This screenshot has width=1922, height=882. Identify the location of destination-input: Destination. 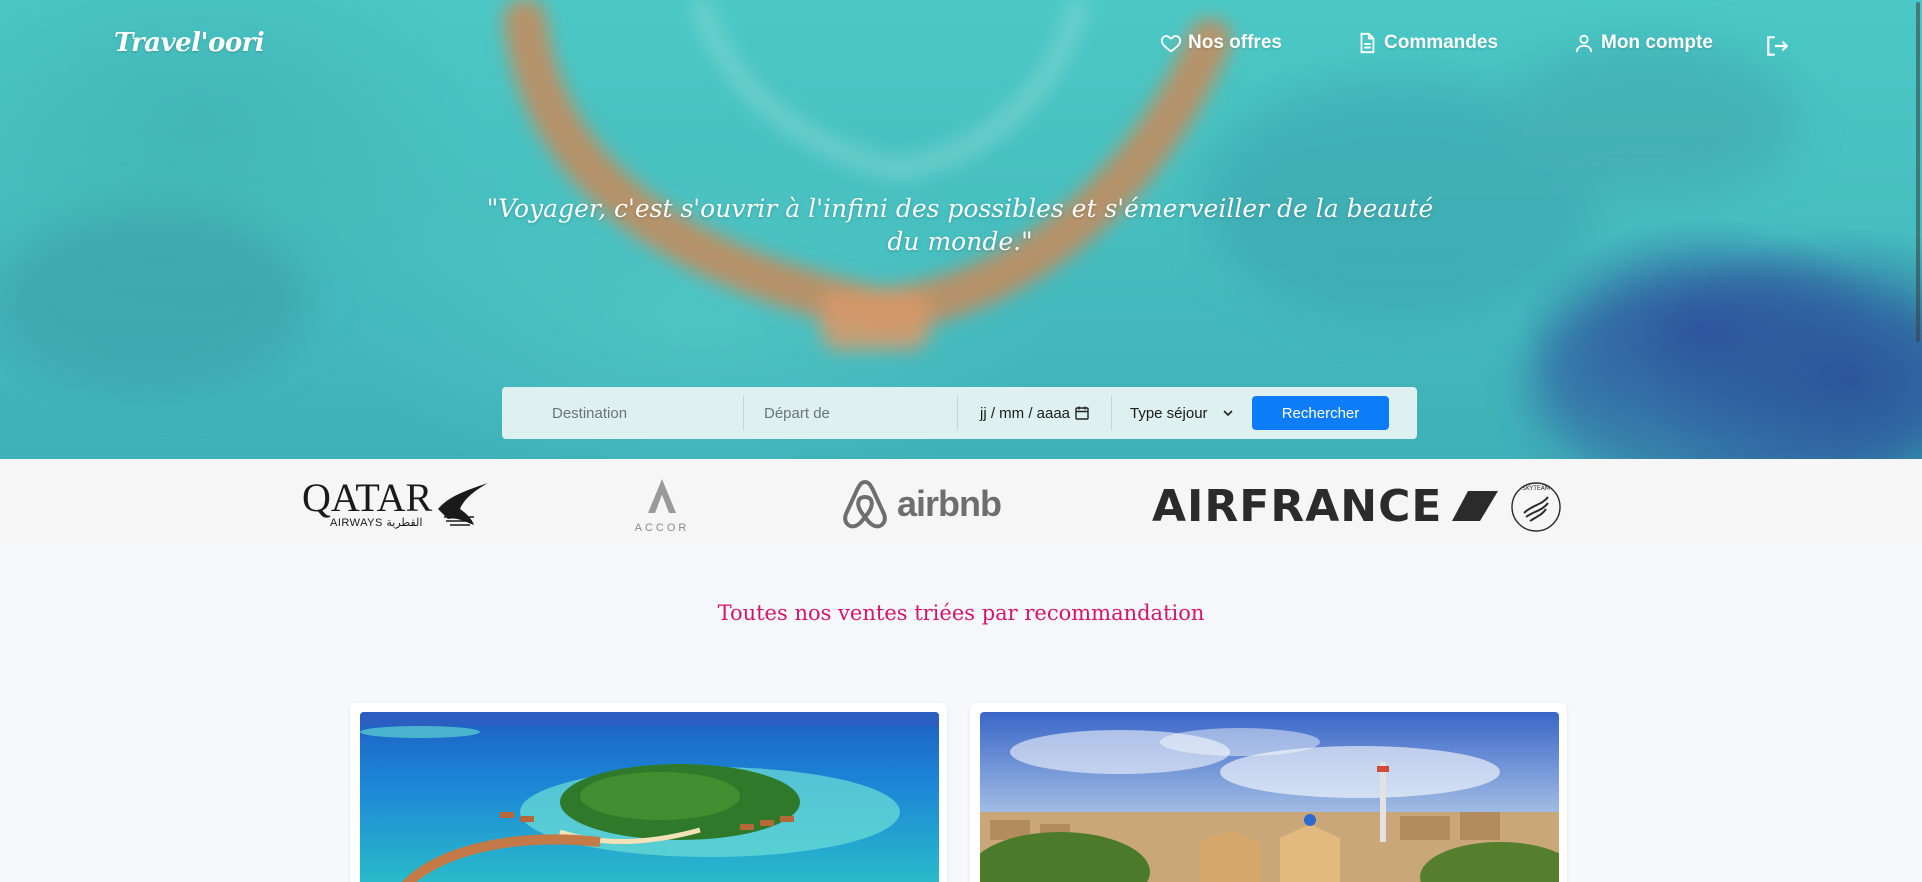
(623, 413).